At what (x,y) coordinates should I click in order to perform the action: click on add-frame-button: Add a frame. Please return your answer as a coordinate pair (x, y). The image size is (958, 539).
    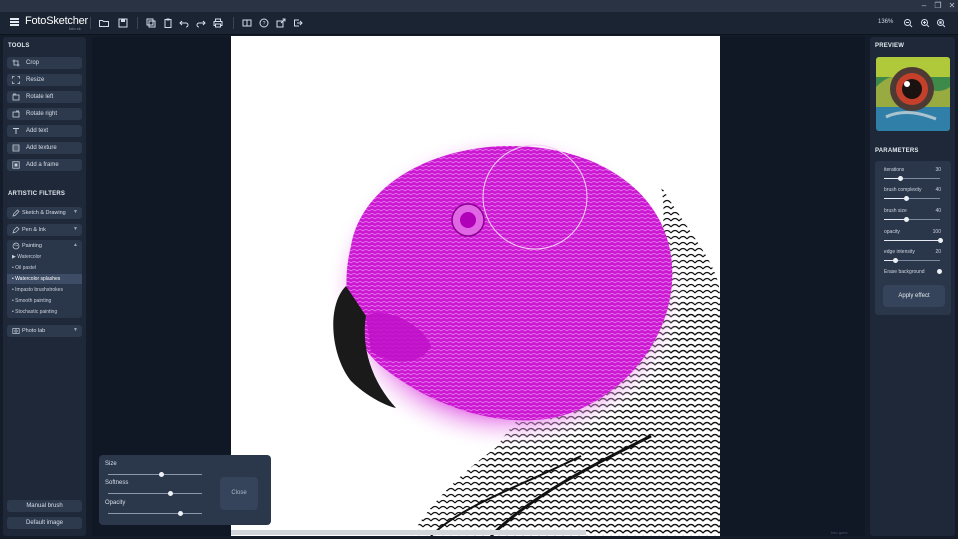
    Looking at the image, I should click on (44, 165).